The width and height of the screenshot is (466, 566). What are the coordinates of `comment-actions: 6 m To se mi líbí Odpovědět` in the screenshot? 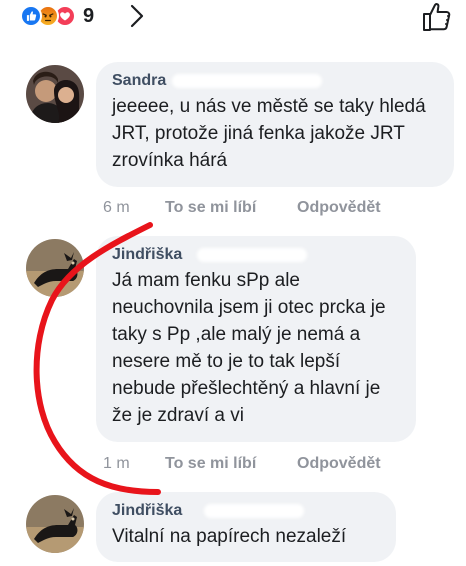 It's located at (242, 208).